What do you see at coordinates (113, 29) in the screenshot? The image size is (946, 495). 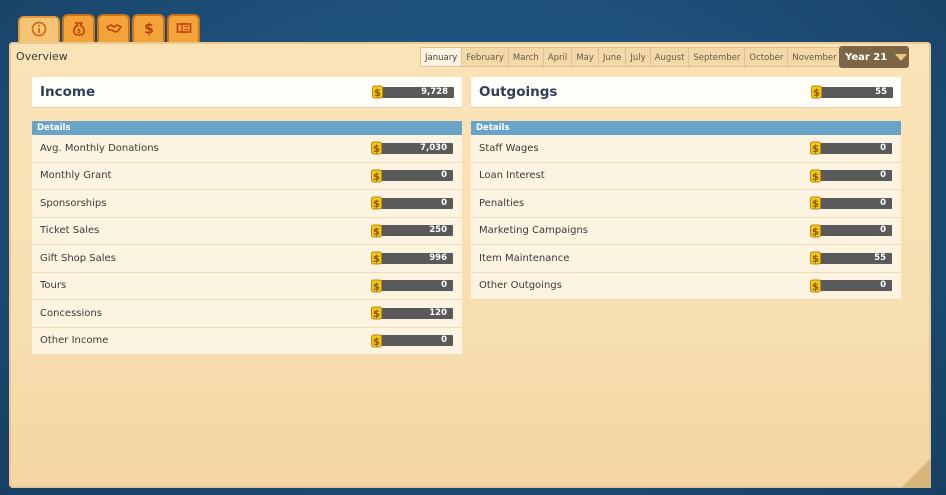 I see `tab-sponsors` at bounding box center [113, 29].